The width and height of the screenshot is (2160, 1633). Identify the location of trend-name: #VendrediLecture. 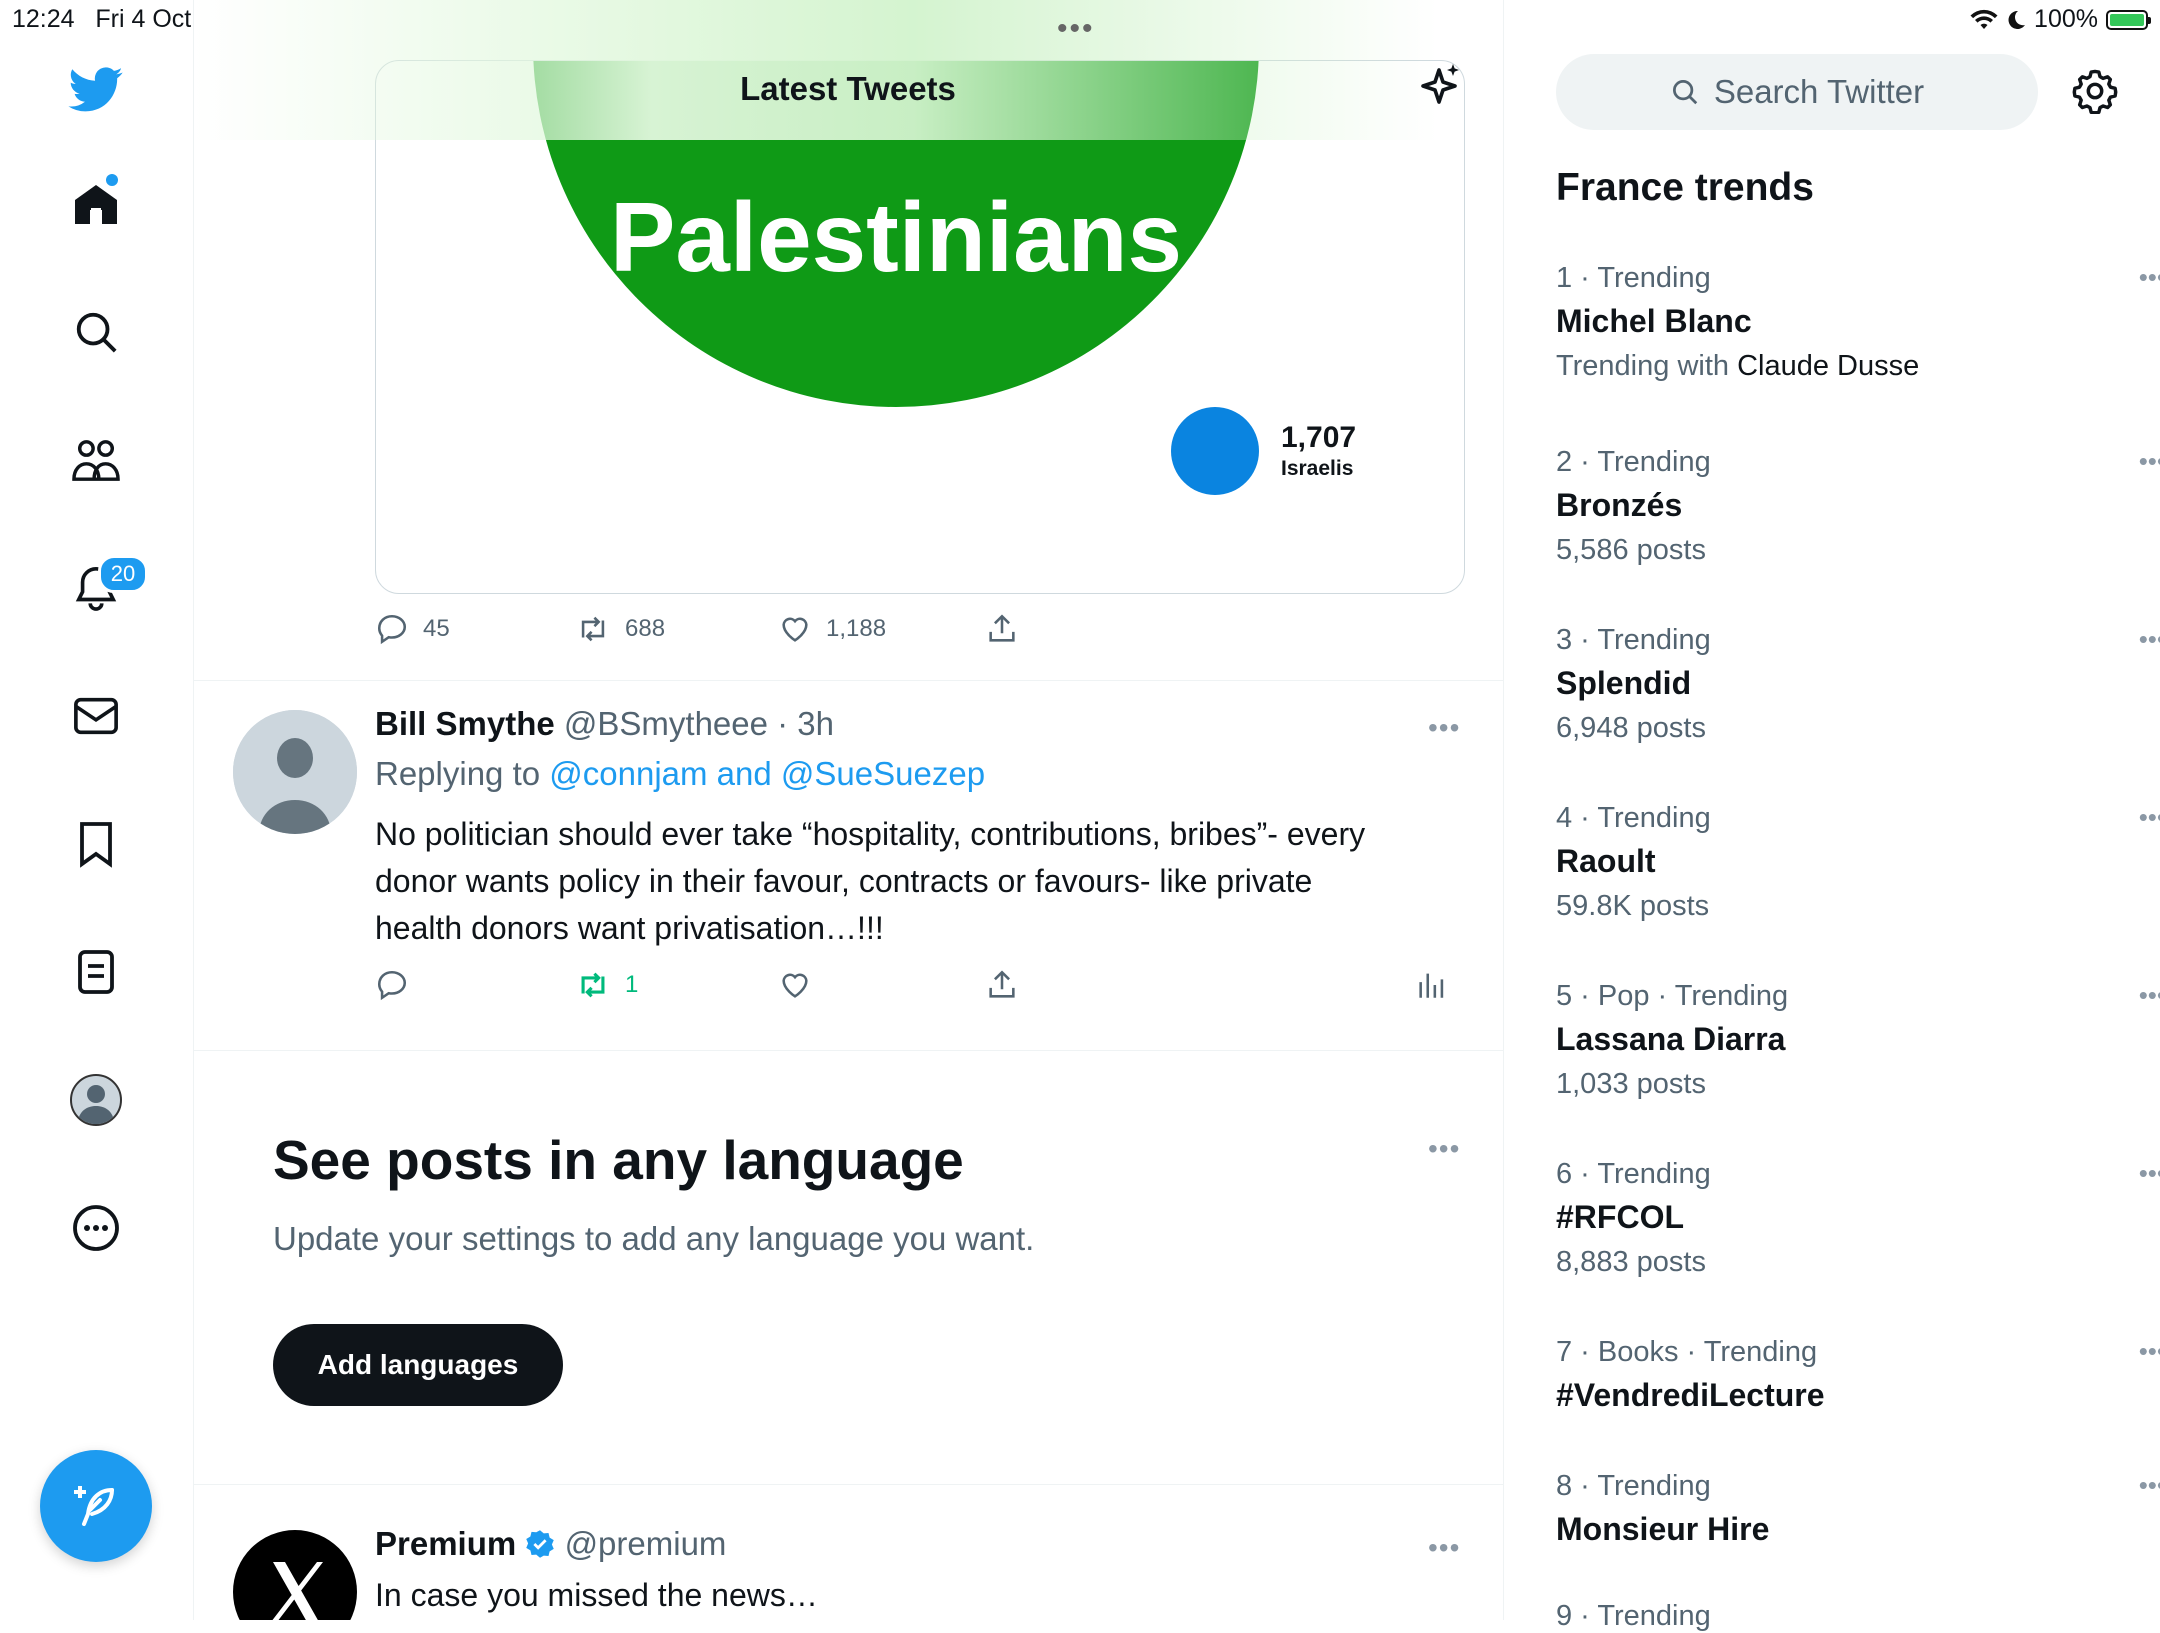
(1690, 1395).